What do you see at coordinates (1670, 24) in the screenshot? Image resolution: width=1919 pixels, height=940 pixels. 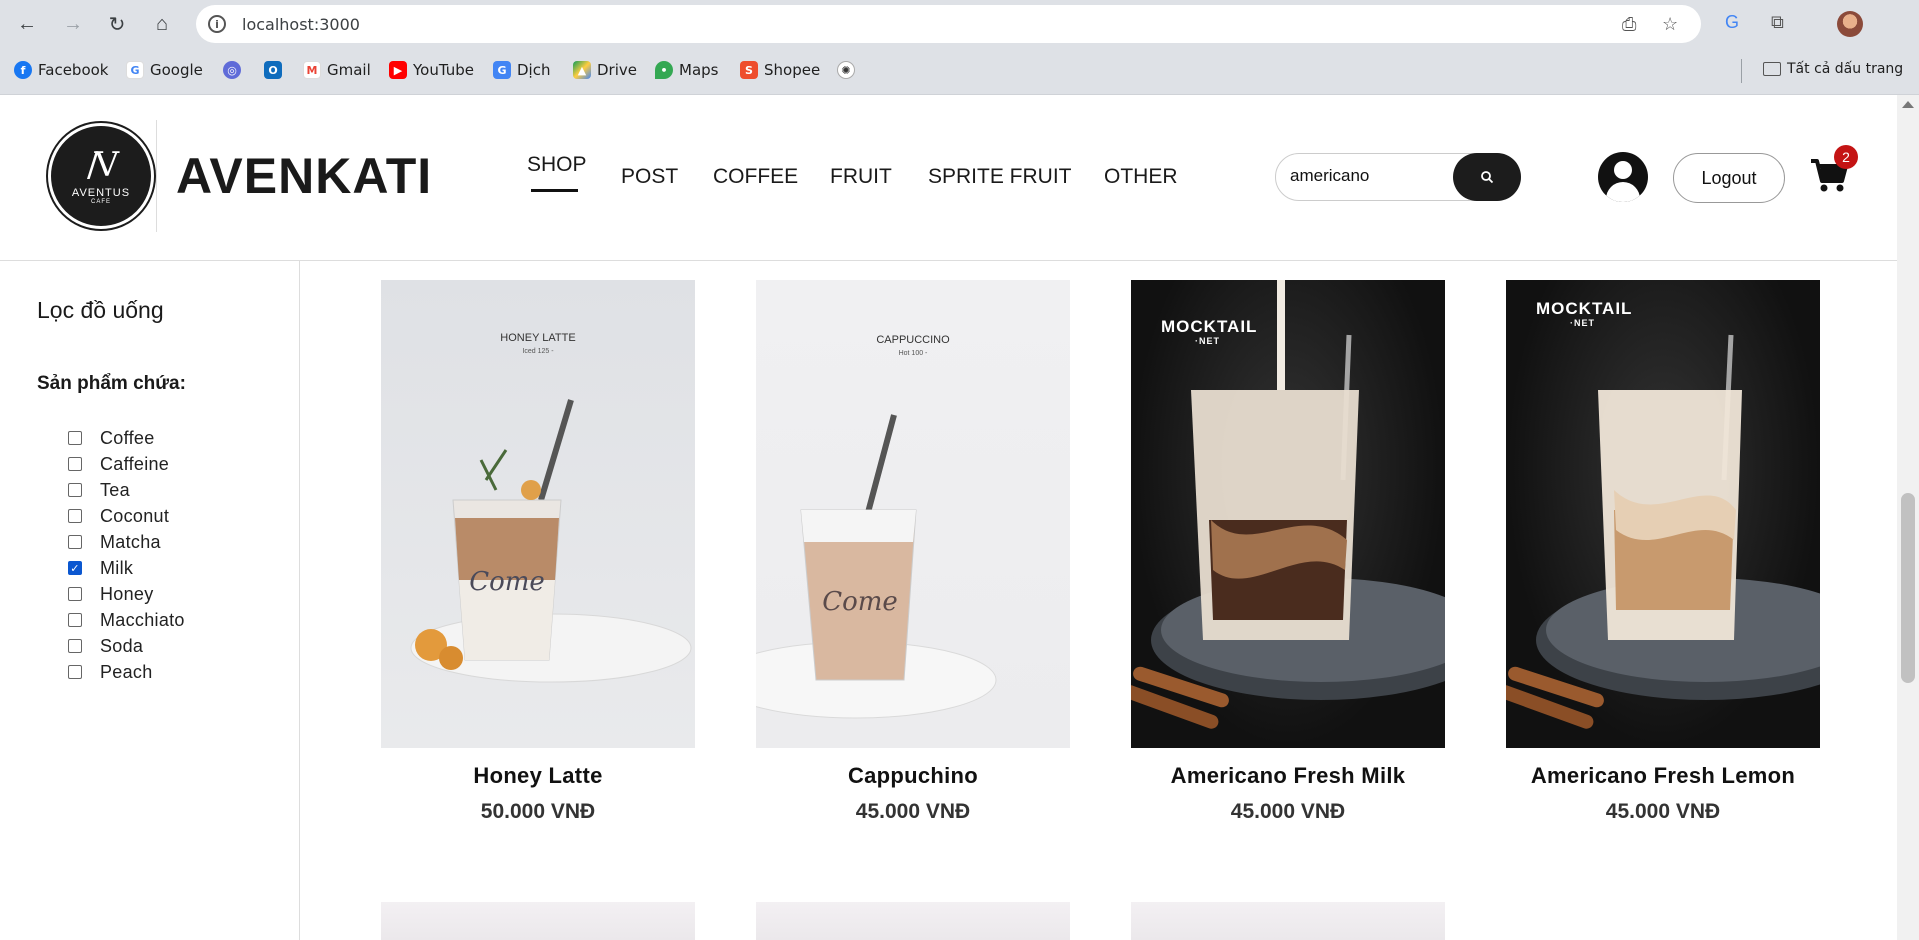 I see `bookmark-star-icon: ☆` at bounding box center [1670, 24].